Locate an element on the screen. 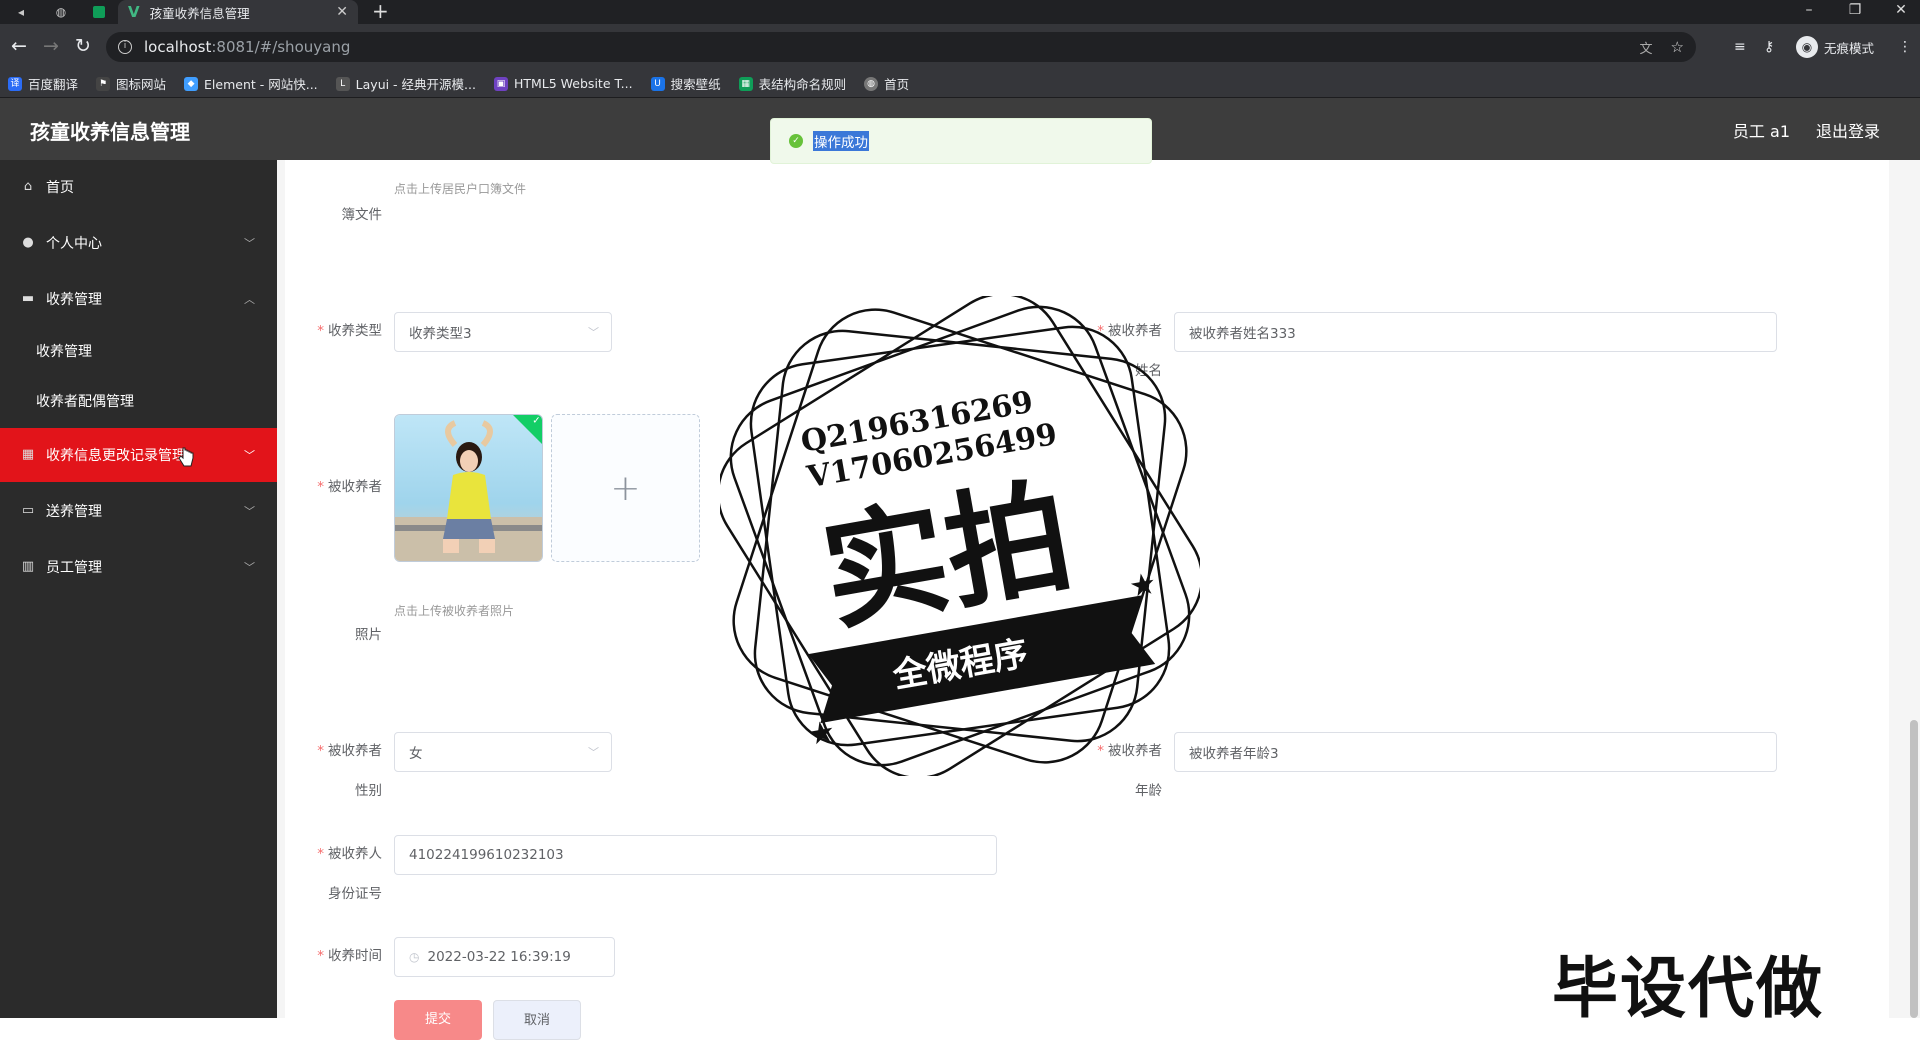 The image size is (1920, 1041). adopt-time-picker: ◷ 2022-03-22 16:39:19 is located at coordinates (504, 957).